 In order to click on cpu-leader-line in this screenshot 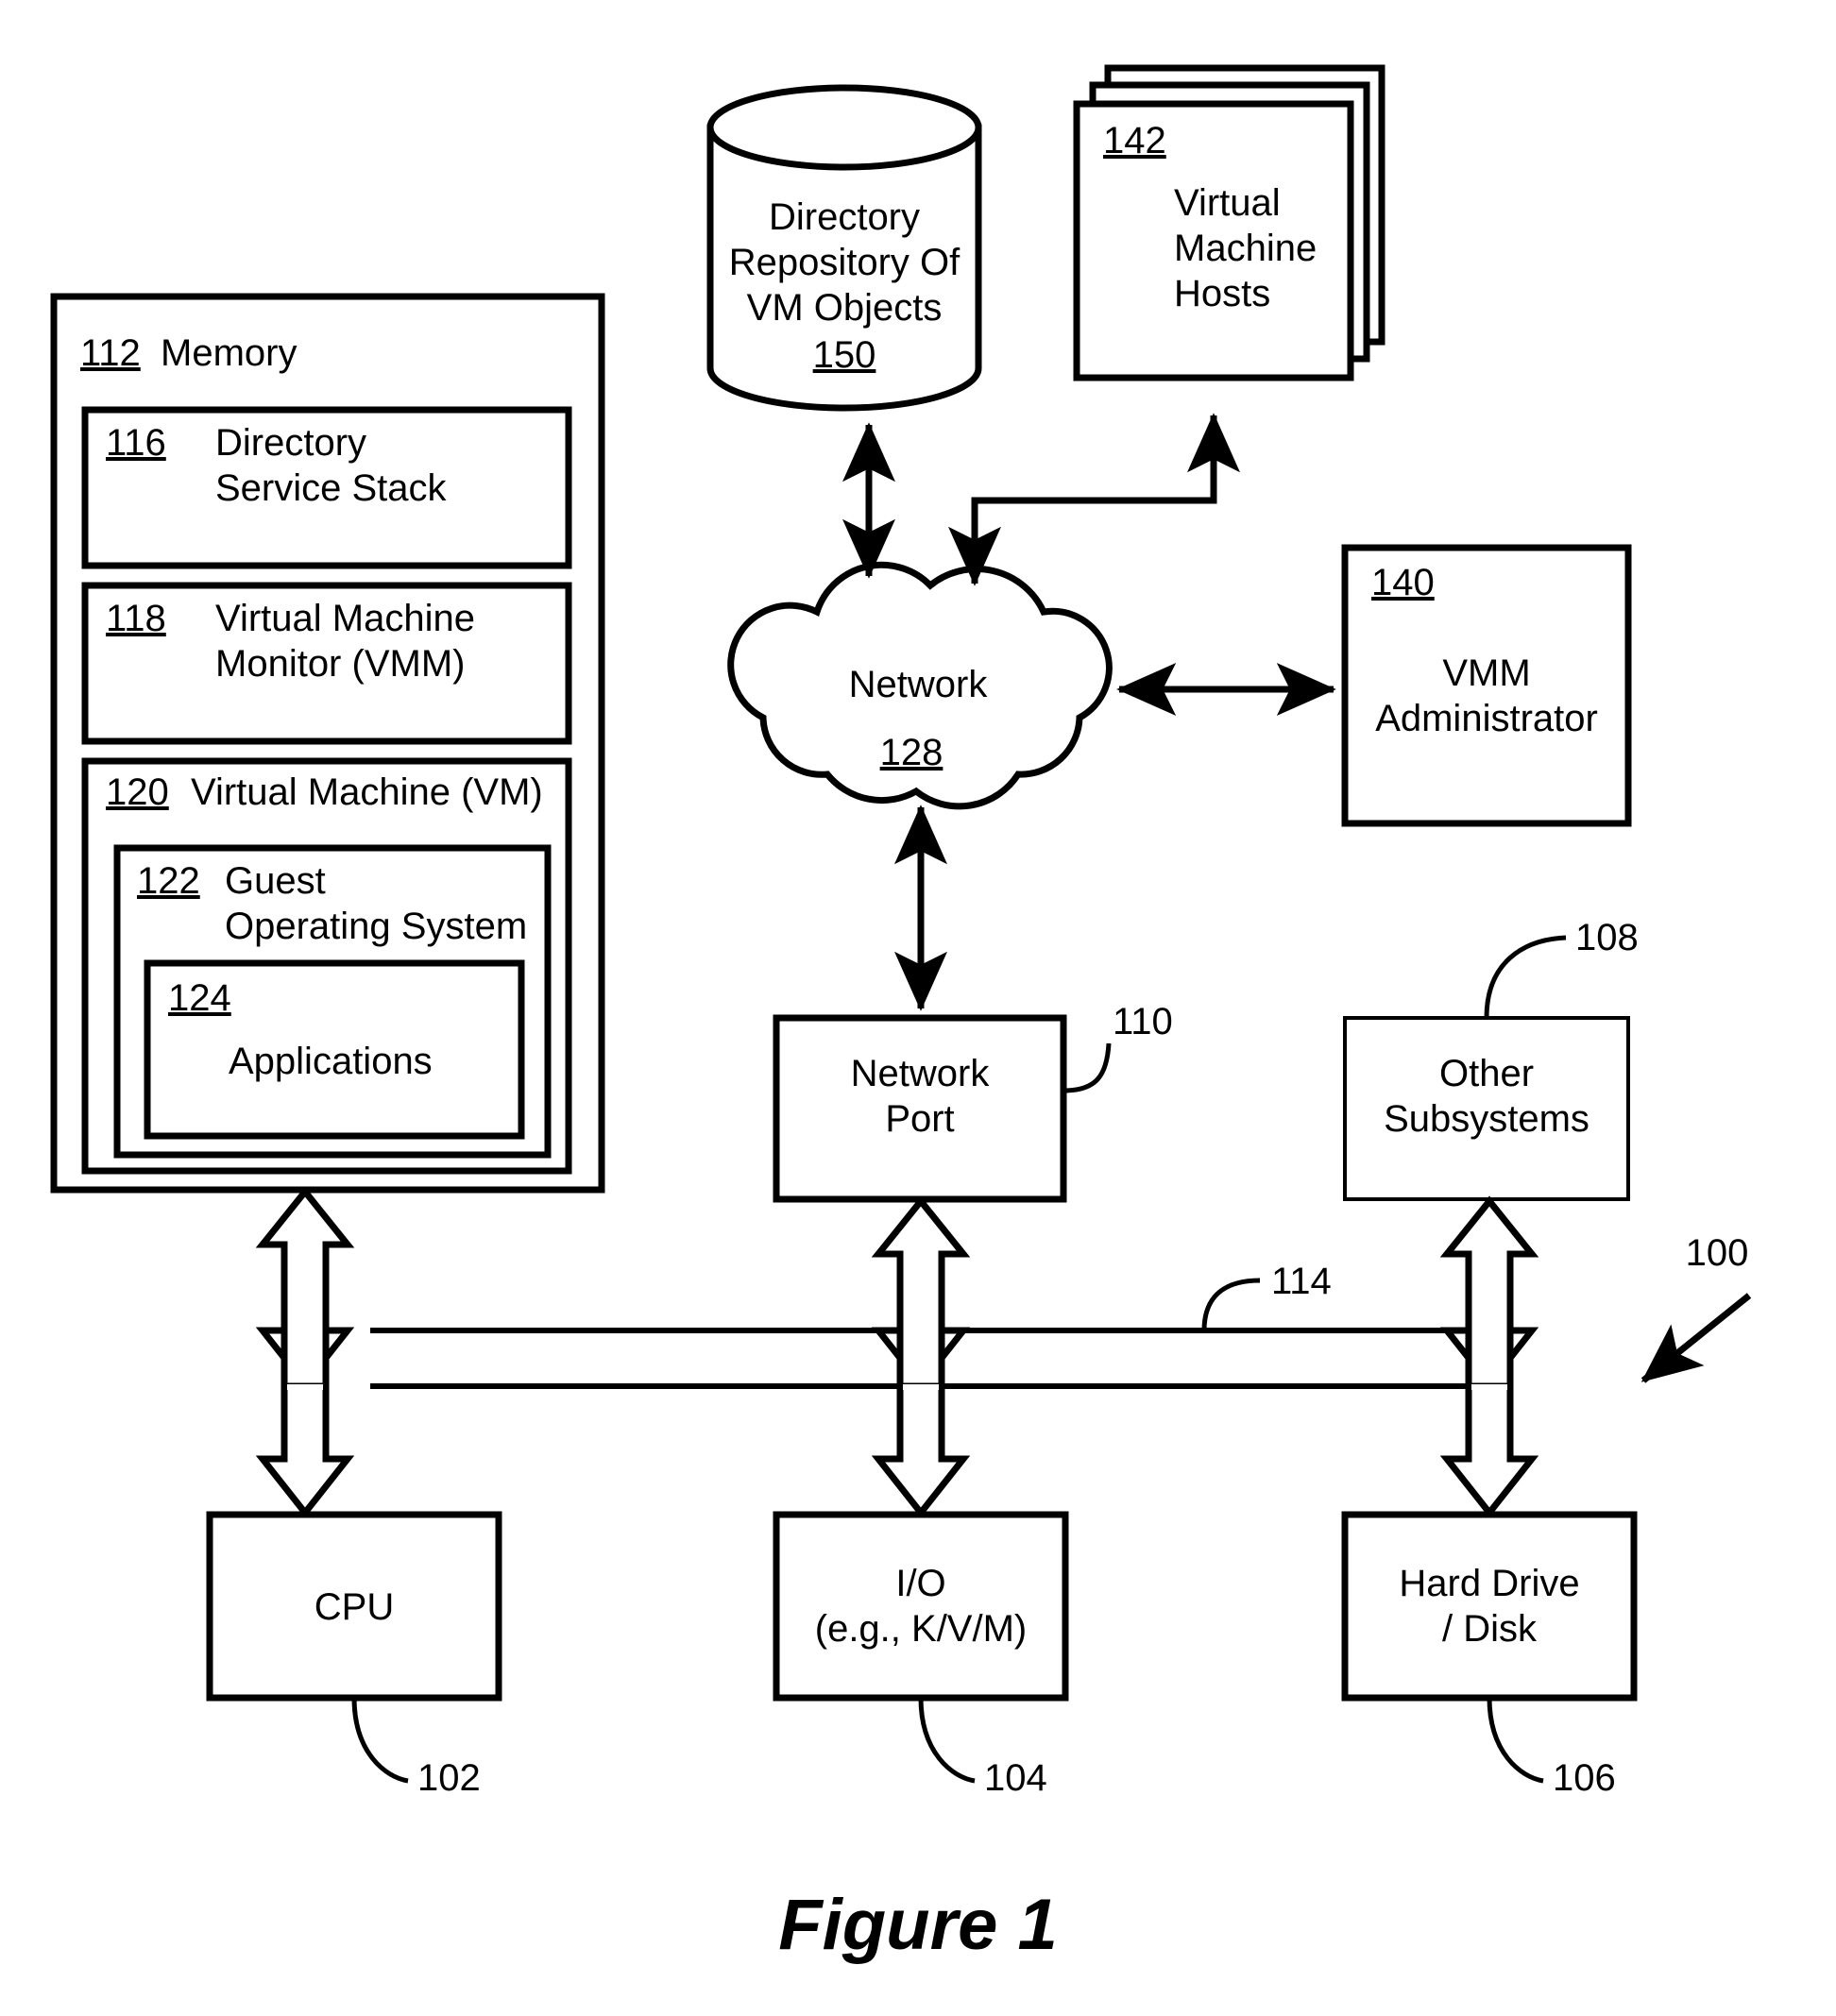, I will do `click(380, 1740)`.